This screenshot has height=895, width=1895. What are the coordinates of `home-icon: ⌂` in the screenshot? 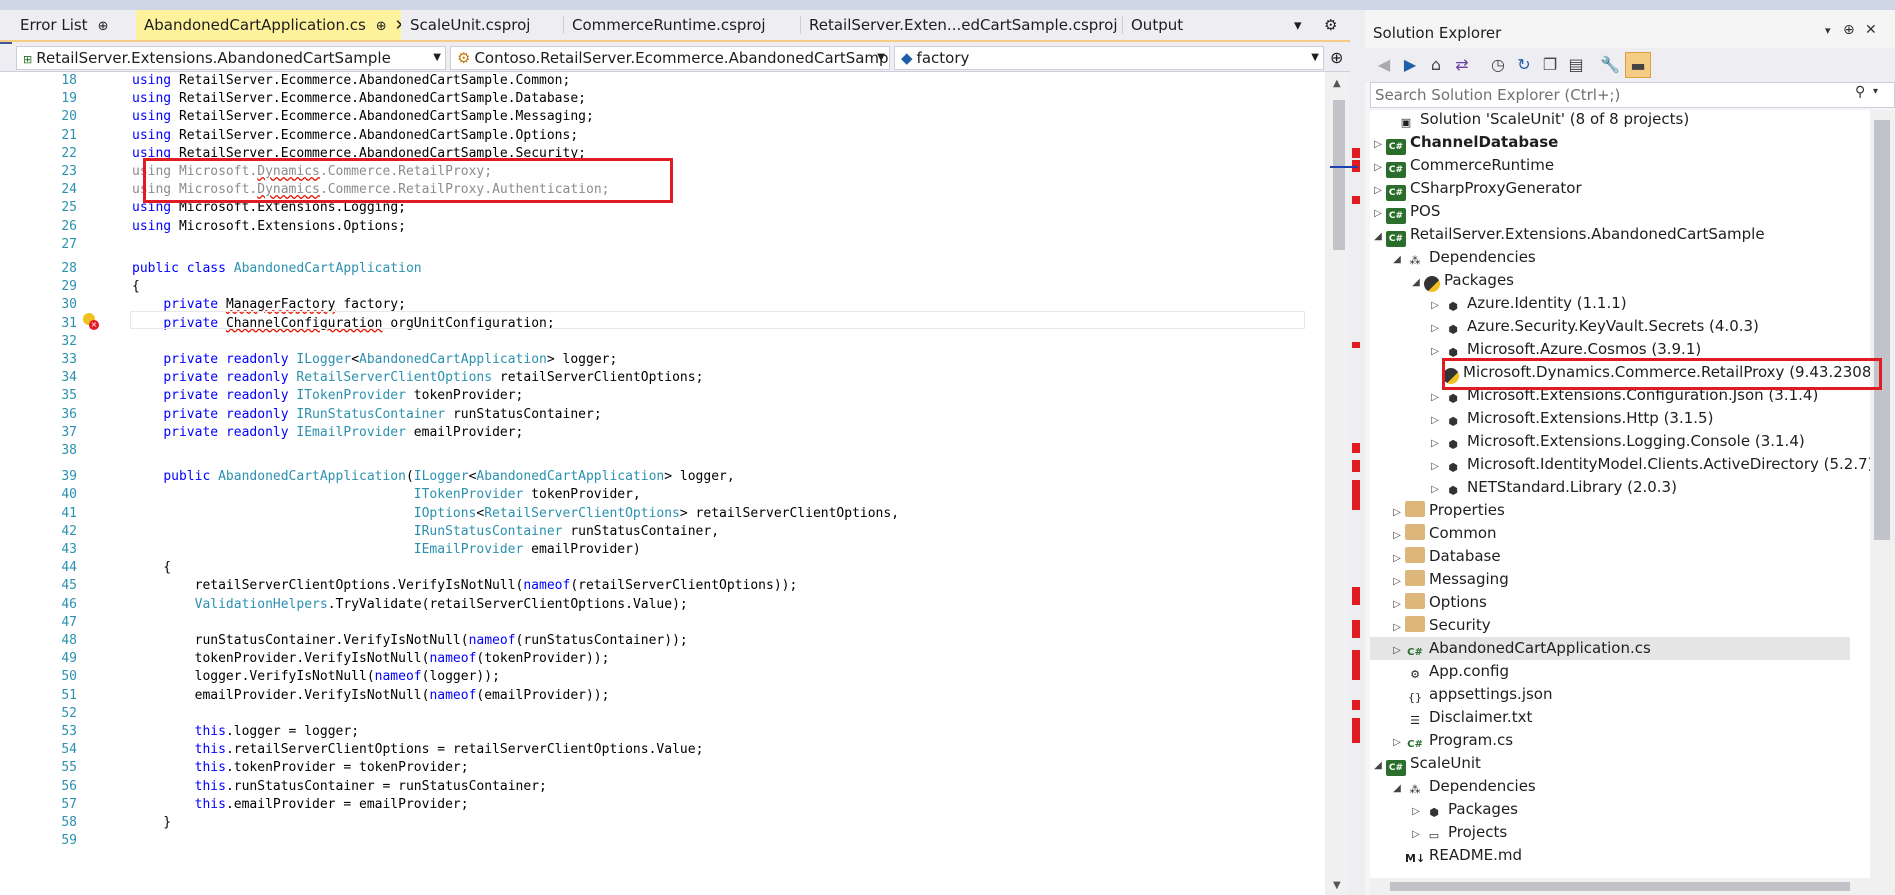 It's located at (1436, 65).